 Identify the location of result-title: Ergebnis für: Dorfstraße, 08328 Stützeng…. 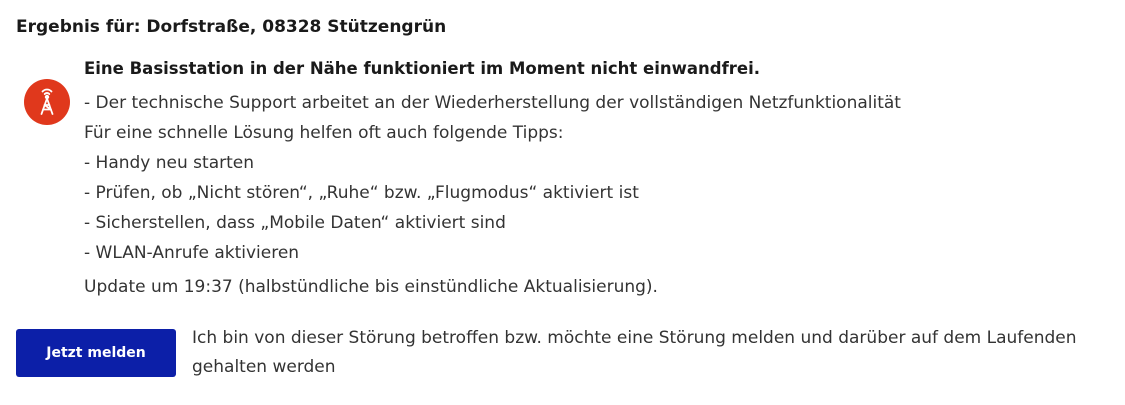
(231, 27).